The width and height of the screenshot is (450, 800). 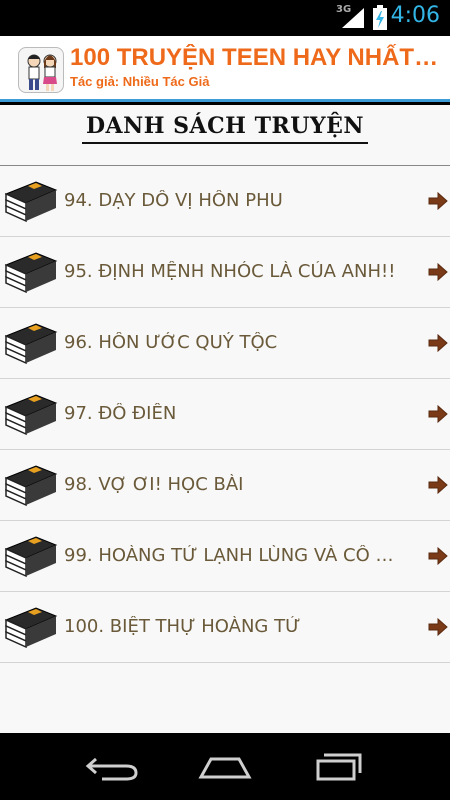 I want to click on list-item: 98. VỢ ƠI! HỌC BÀI, so click(x=225, y=485).